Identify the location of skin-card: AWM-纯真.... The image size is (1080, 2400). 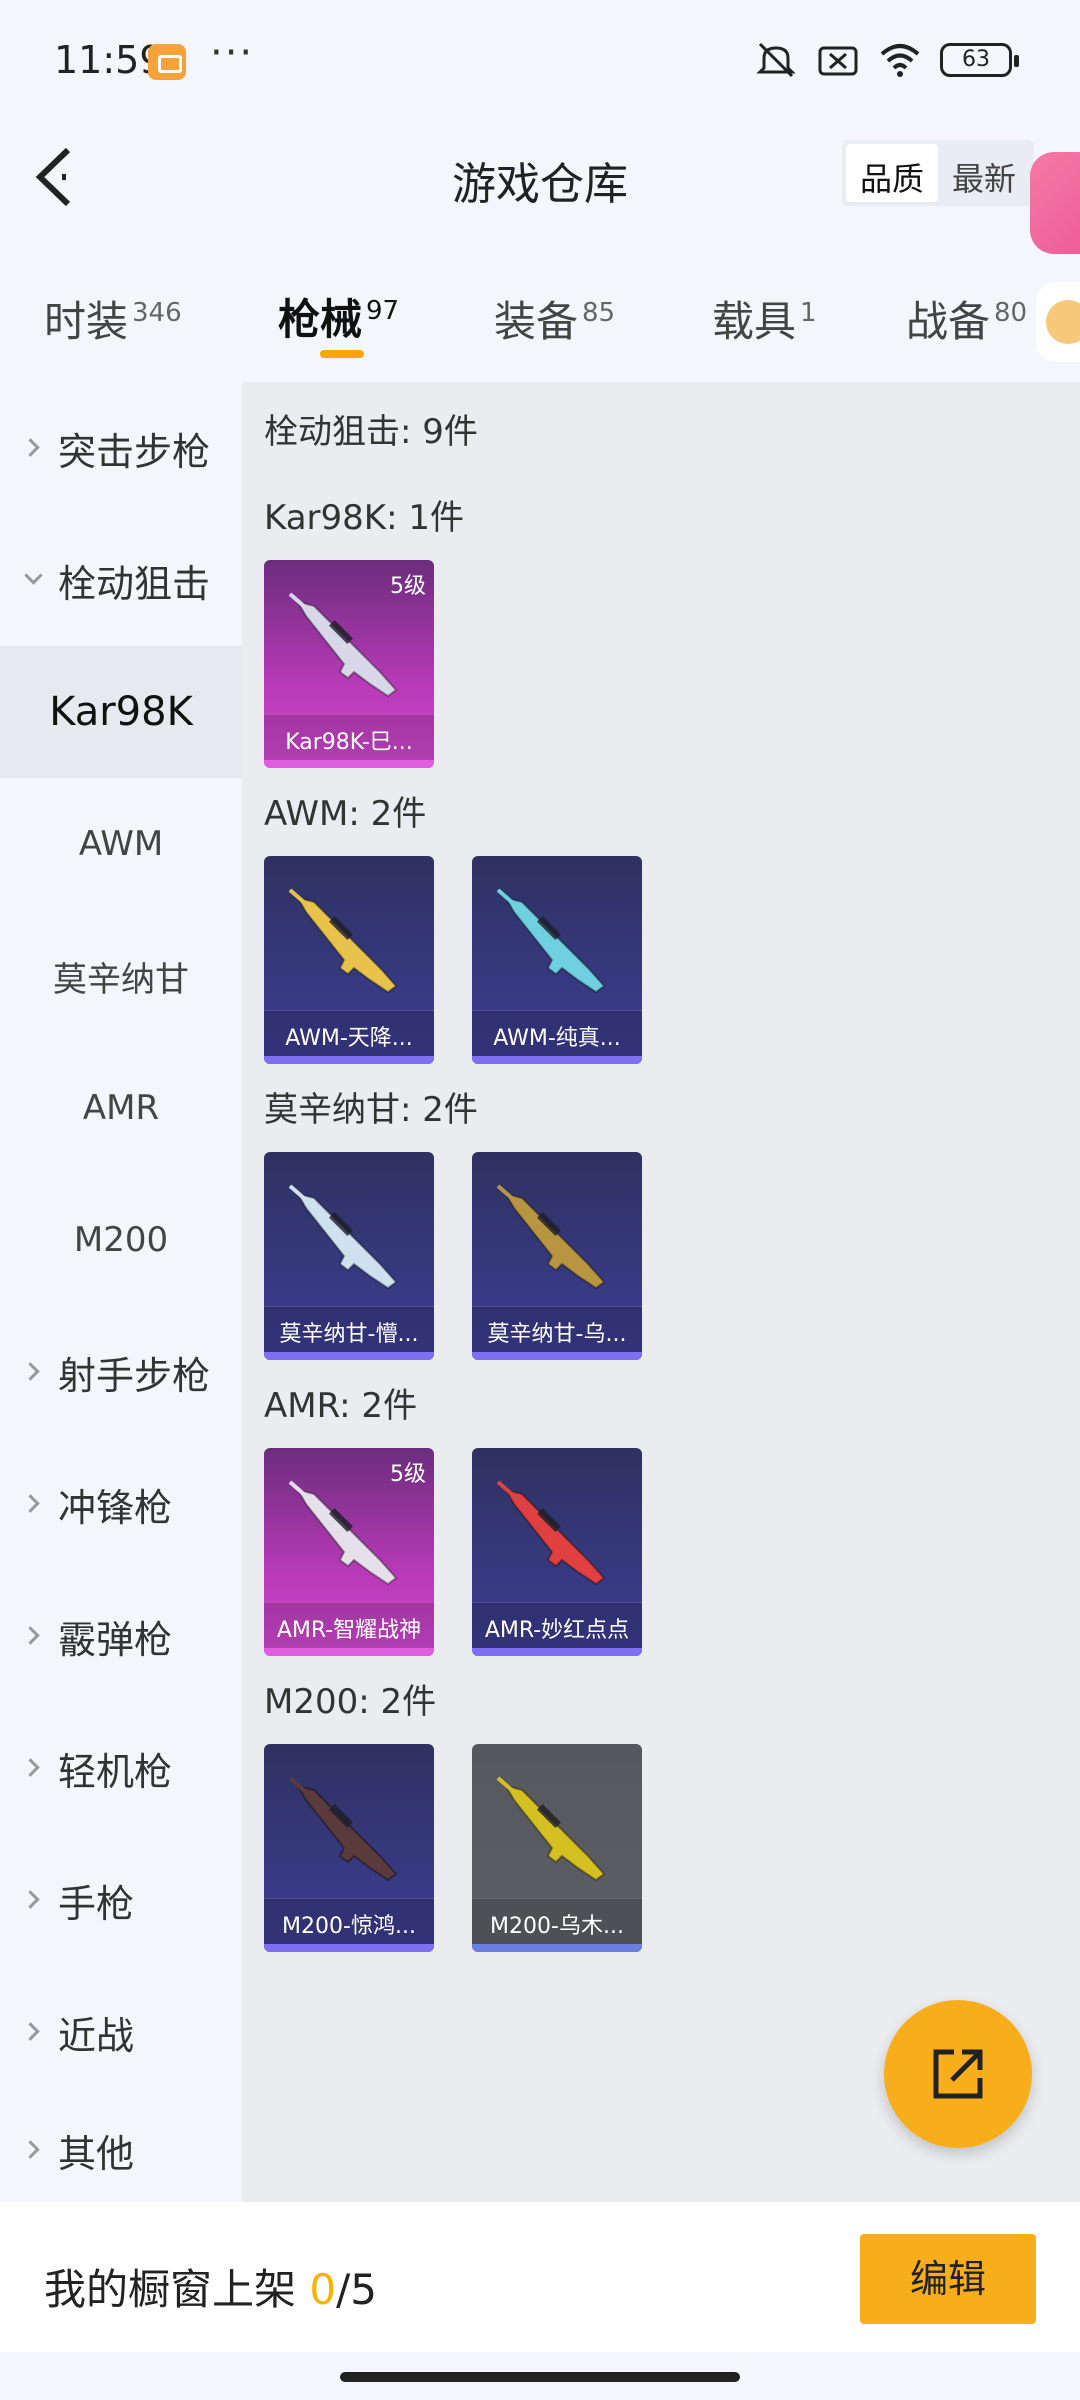
(557, 960).